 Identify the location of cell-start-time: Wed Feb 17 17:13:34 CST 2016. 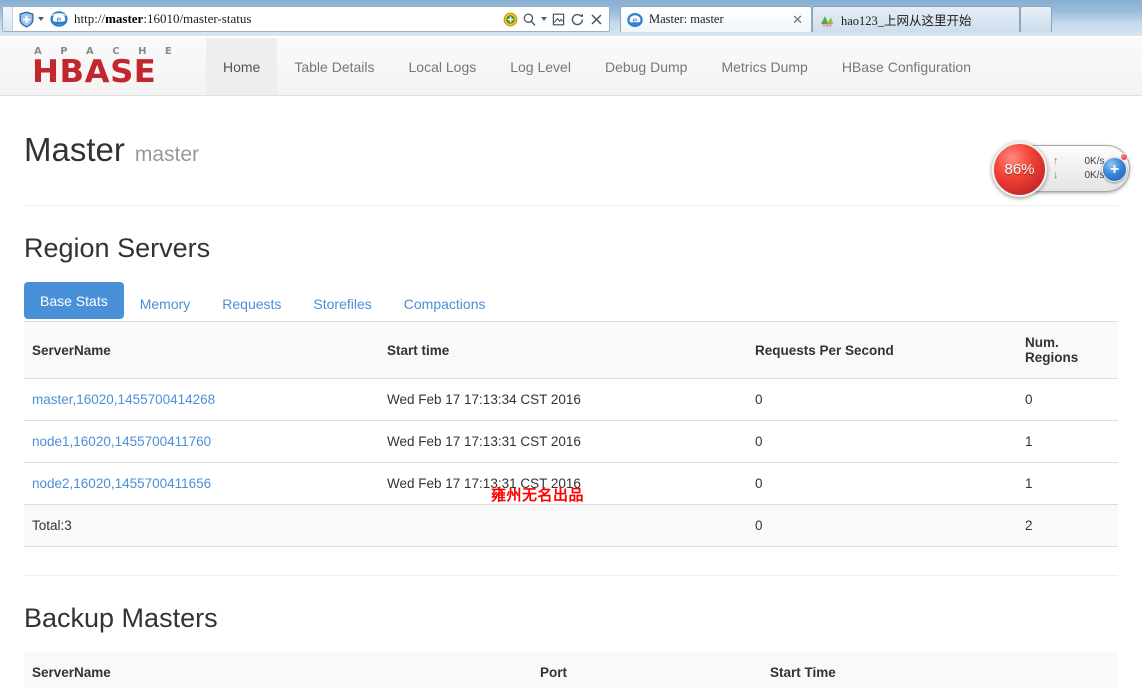
(563, 399).